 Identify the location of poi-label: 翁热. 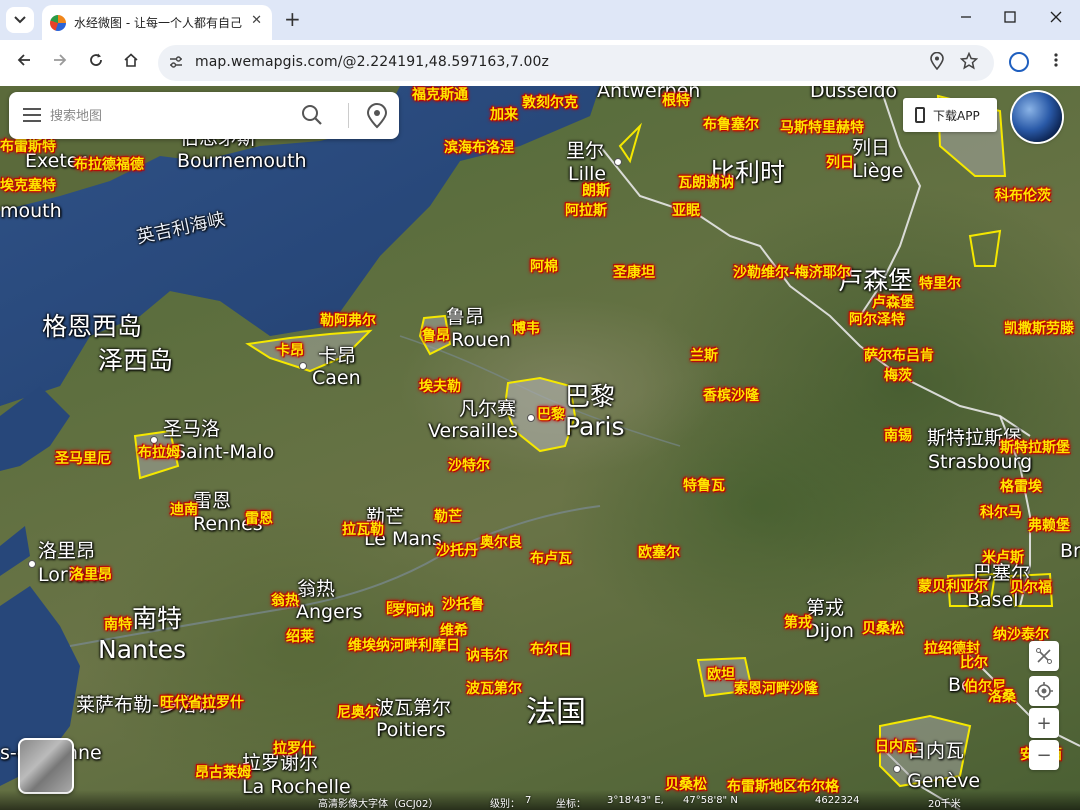
(285, 601).